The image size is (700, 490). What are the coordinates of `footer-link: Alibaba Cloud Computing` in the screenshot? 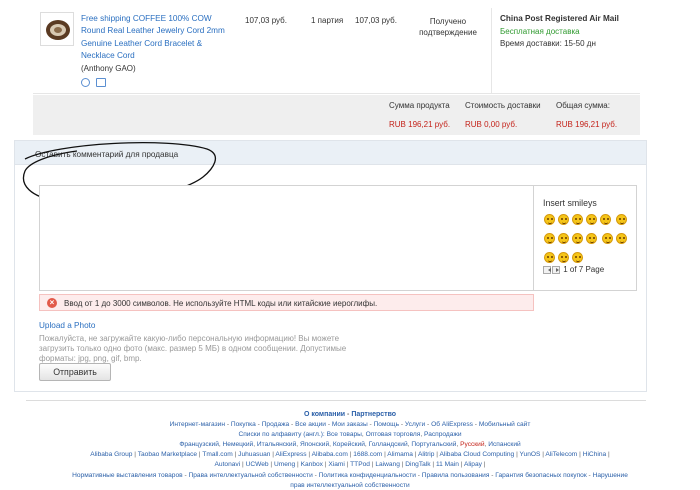 It's located at (476, 454).